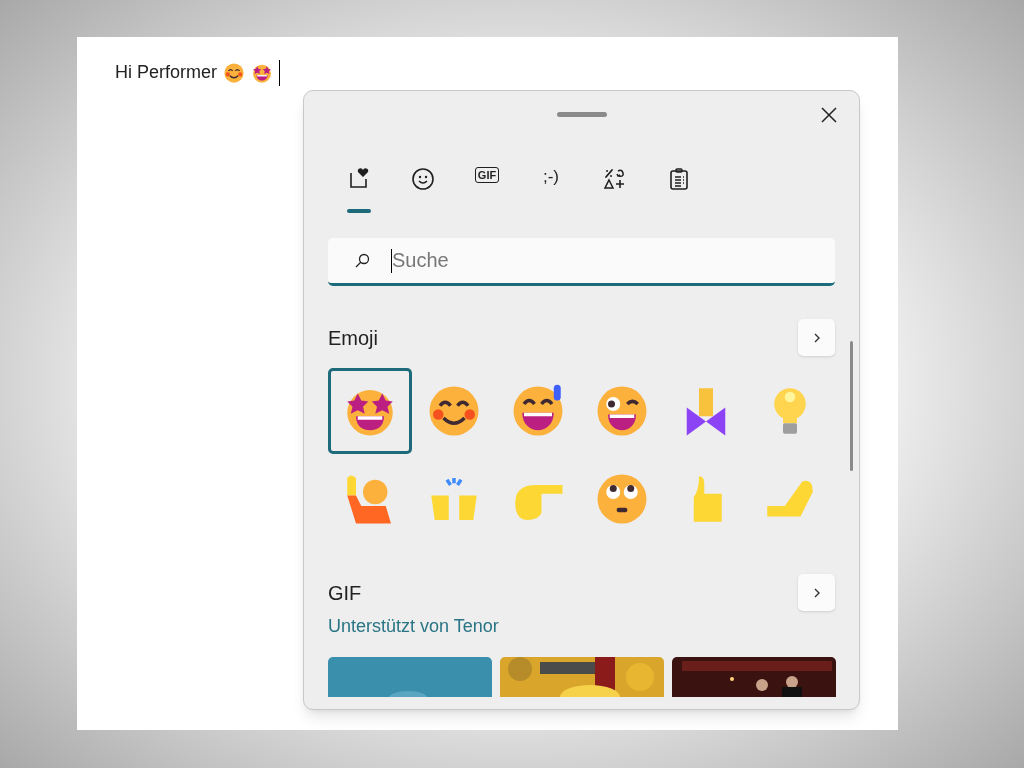  What do you see at coordinates (581, 262) in the screenshot?
I see `search-field: Suche` at bounding box center [581, 262].